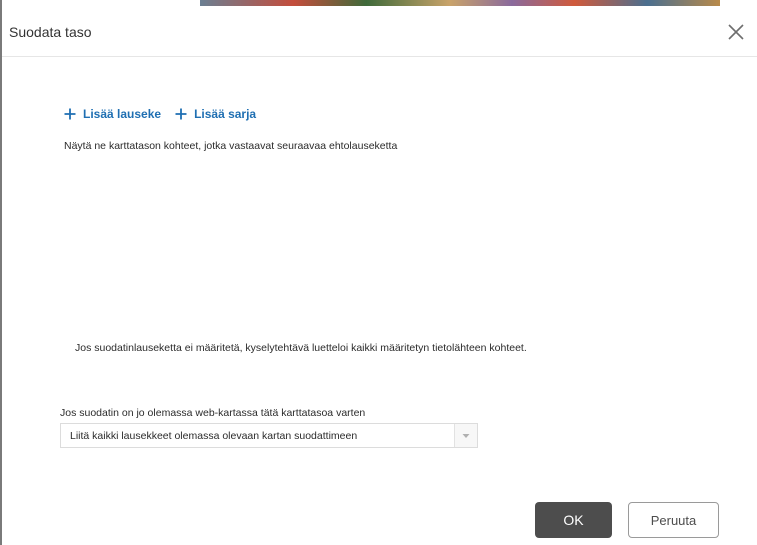  What do you see at coordinates (573, 520) in the screenshot?
I see `ok-button: OK` at bounding box center [573, 520].